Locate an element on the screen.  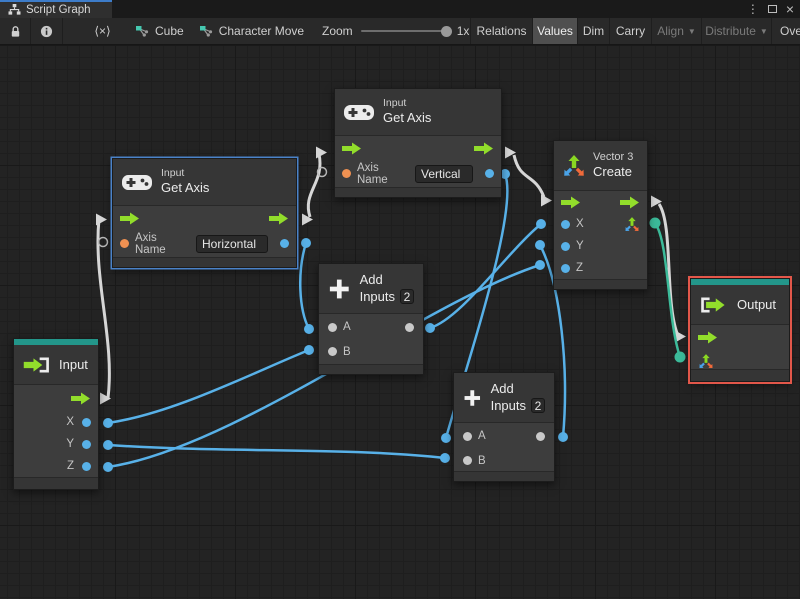
zoom-label: Zoom is located at coordinates (337, 31).